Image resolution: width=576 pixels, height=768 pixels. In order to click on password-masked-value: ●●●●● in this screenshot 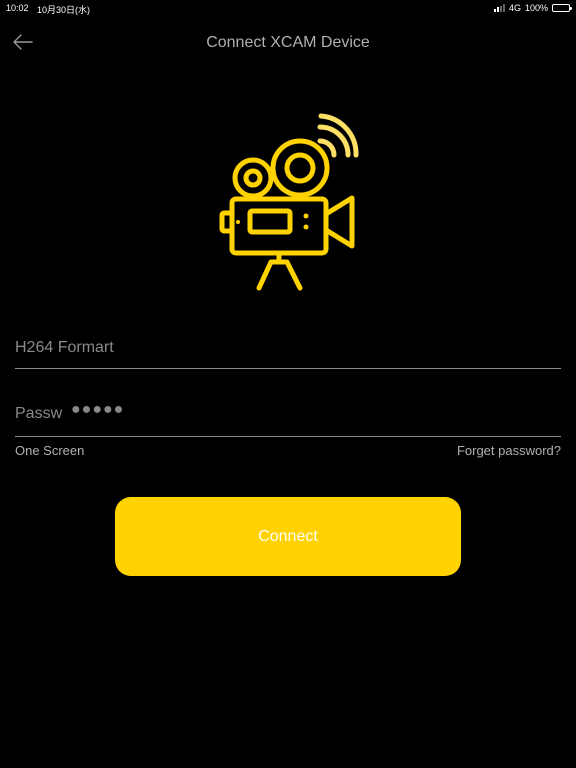, I will do `click(98, 409)`.